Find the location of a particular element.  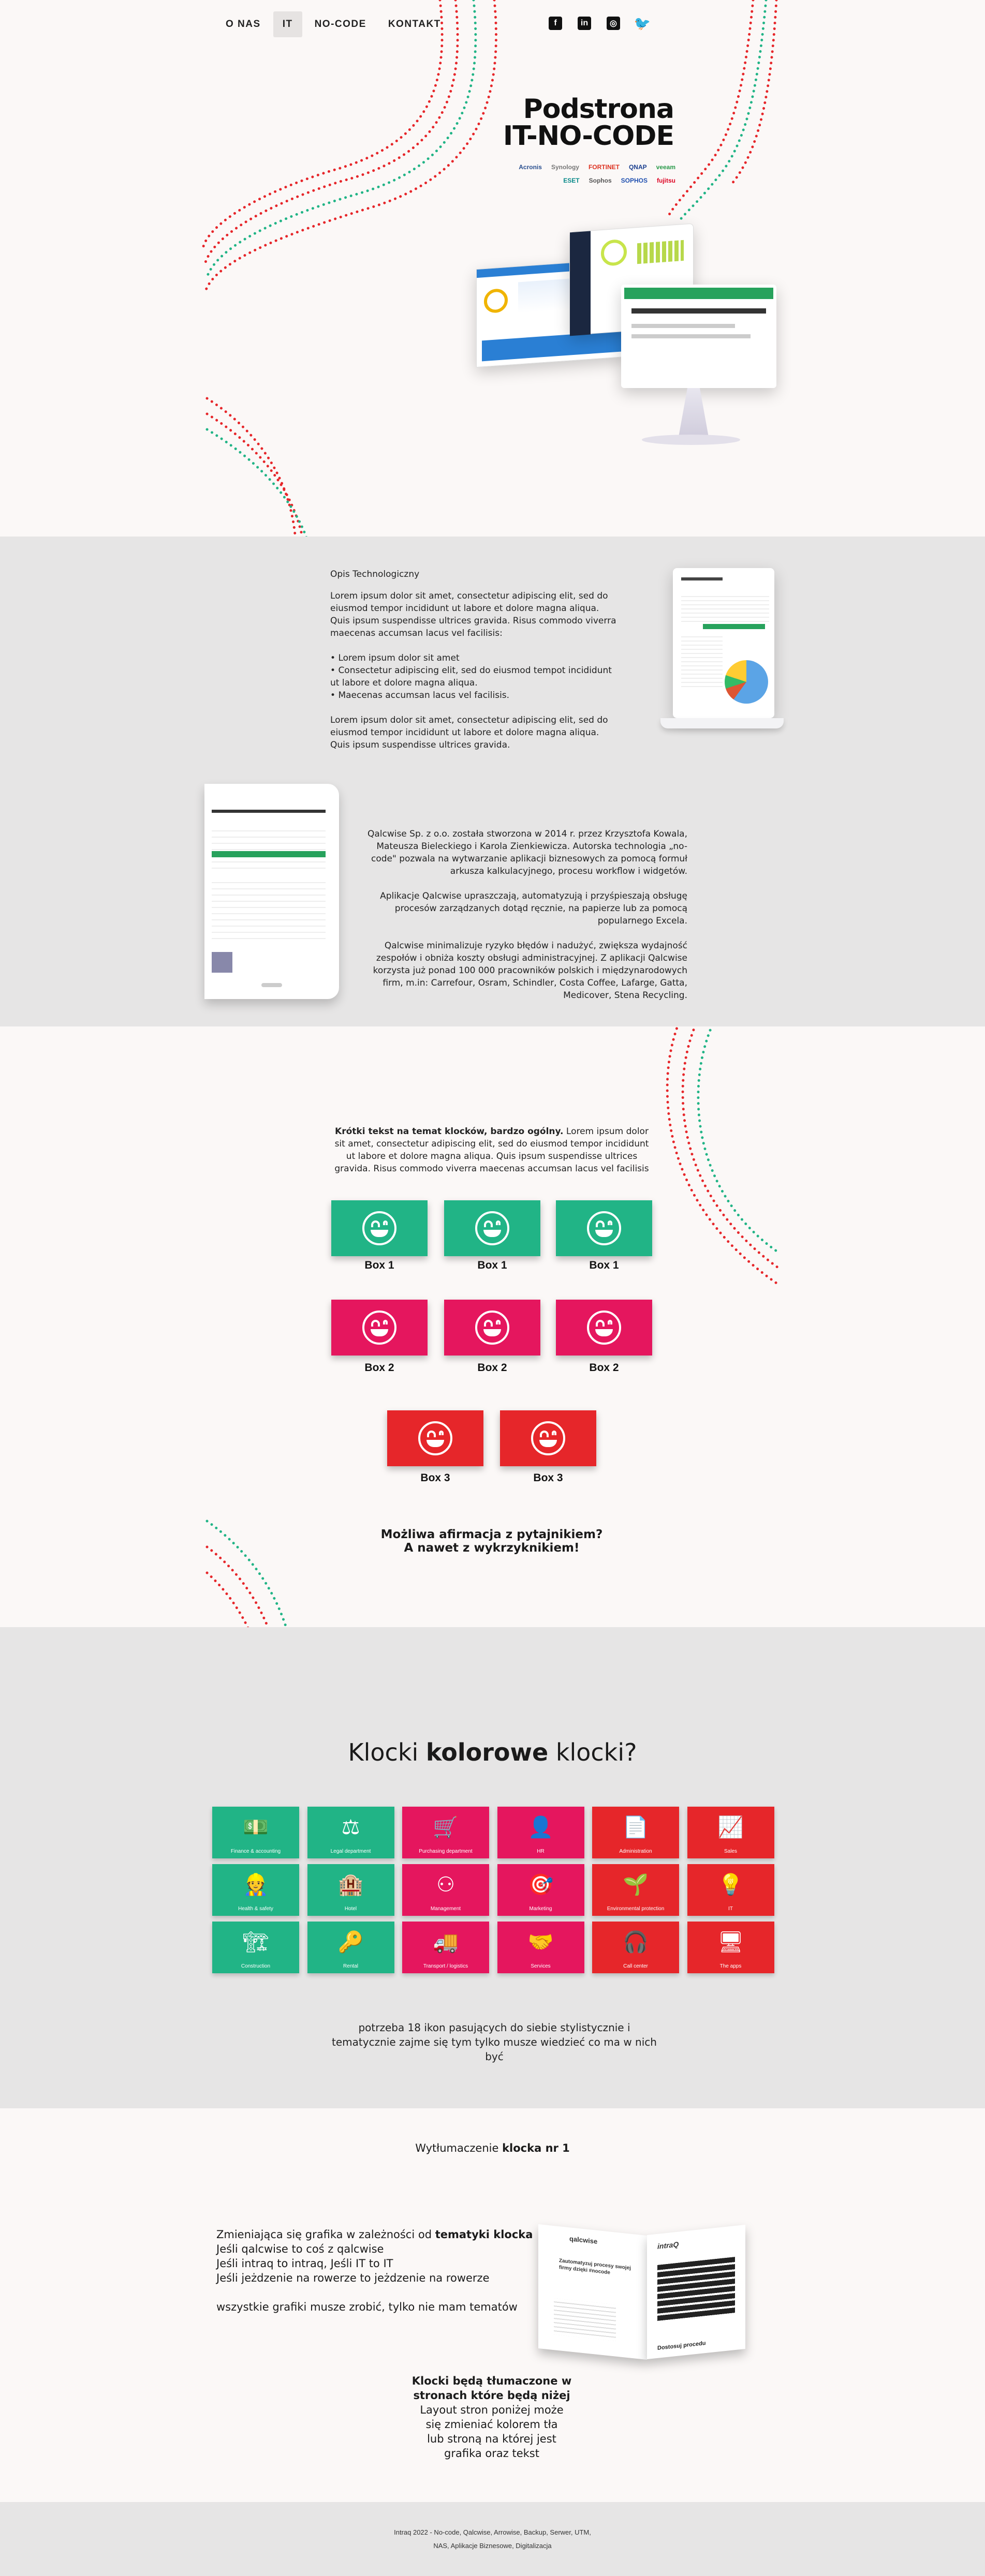

category-tile: 📈 Sales is located at coordinates (730, 1832).